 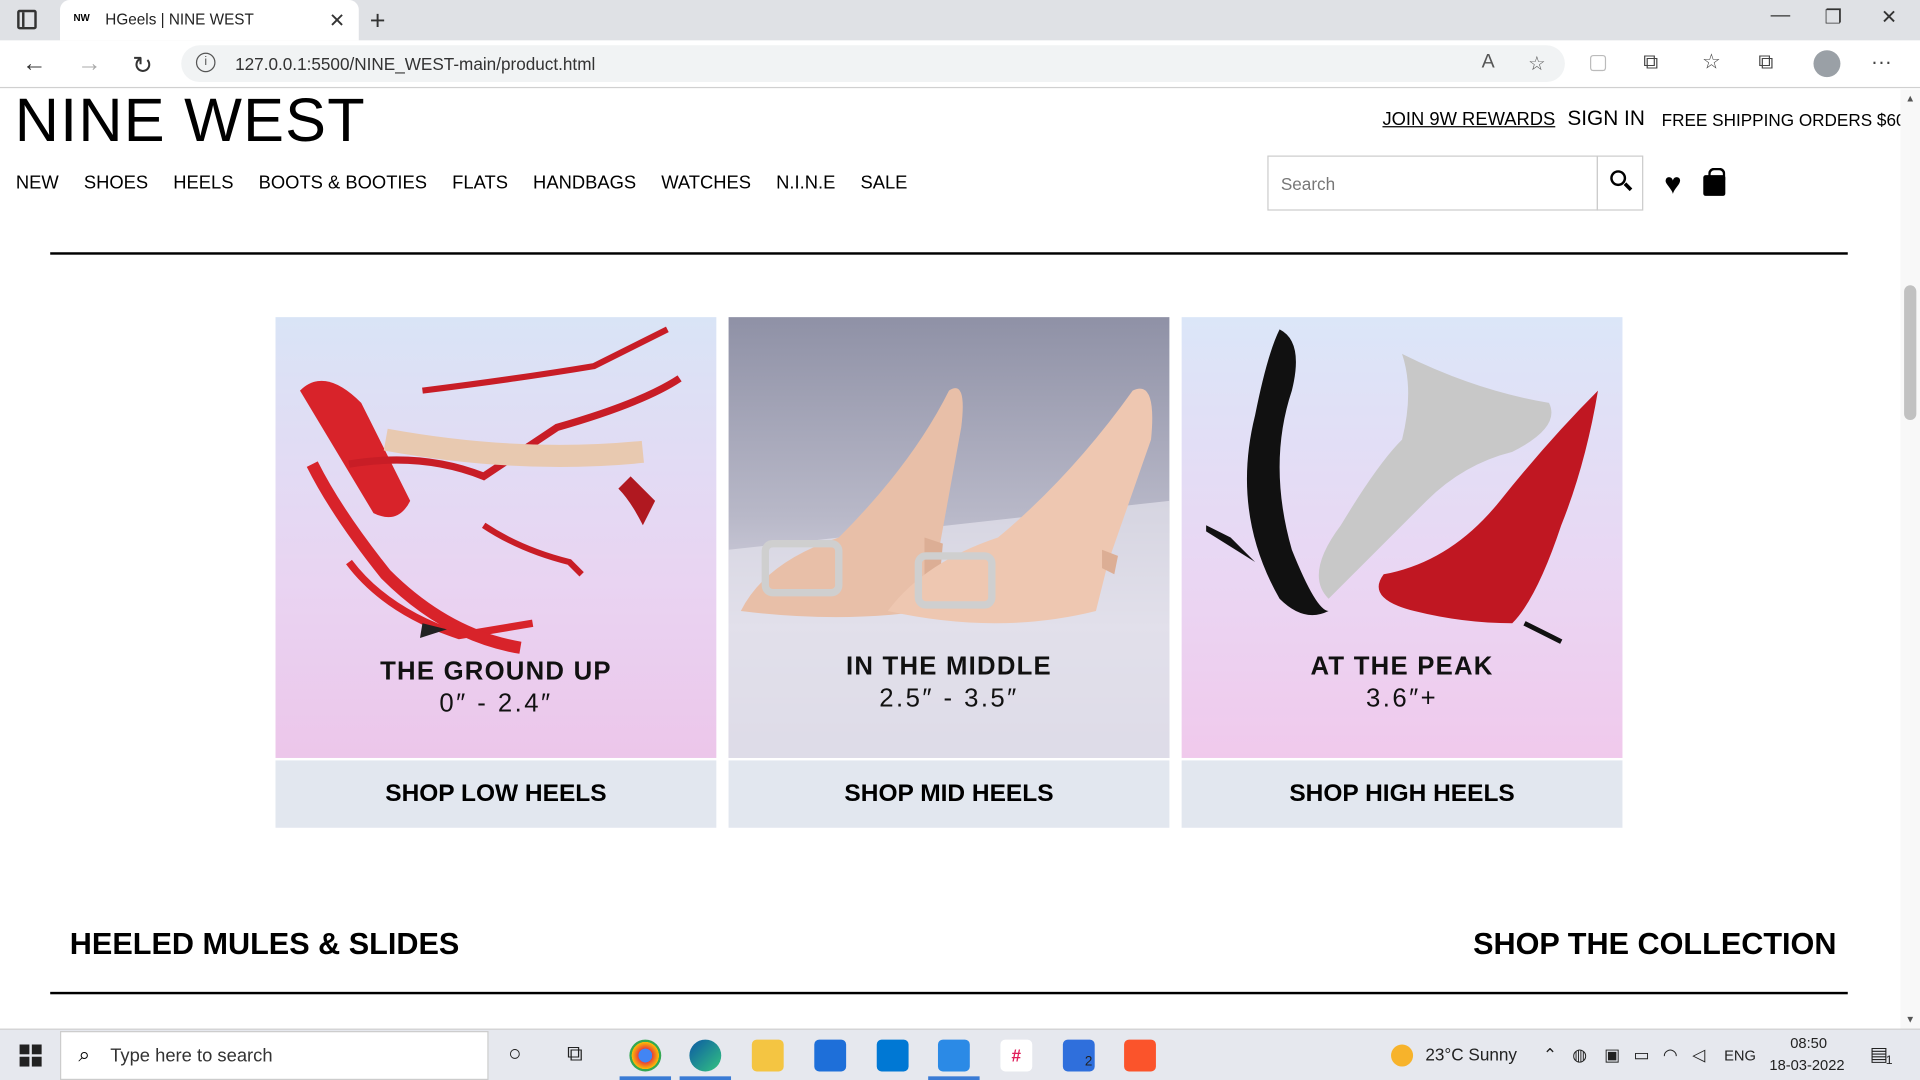 What do you see at coordinates (1016, 1055) in the screenshot?
I see `slack-icon: #` at bounding box center [1016, 1055].